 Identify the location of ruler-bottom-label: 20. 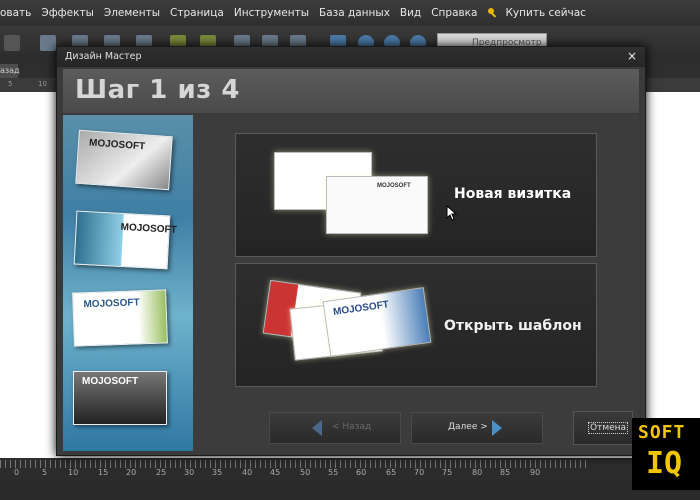
(131, 472).